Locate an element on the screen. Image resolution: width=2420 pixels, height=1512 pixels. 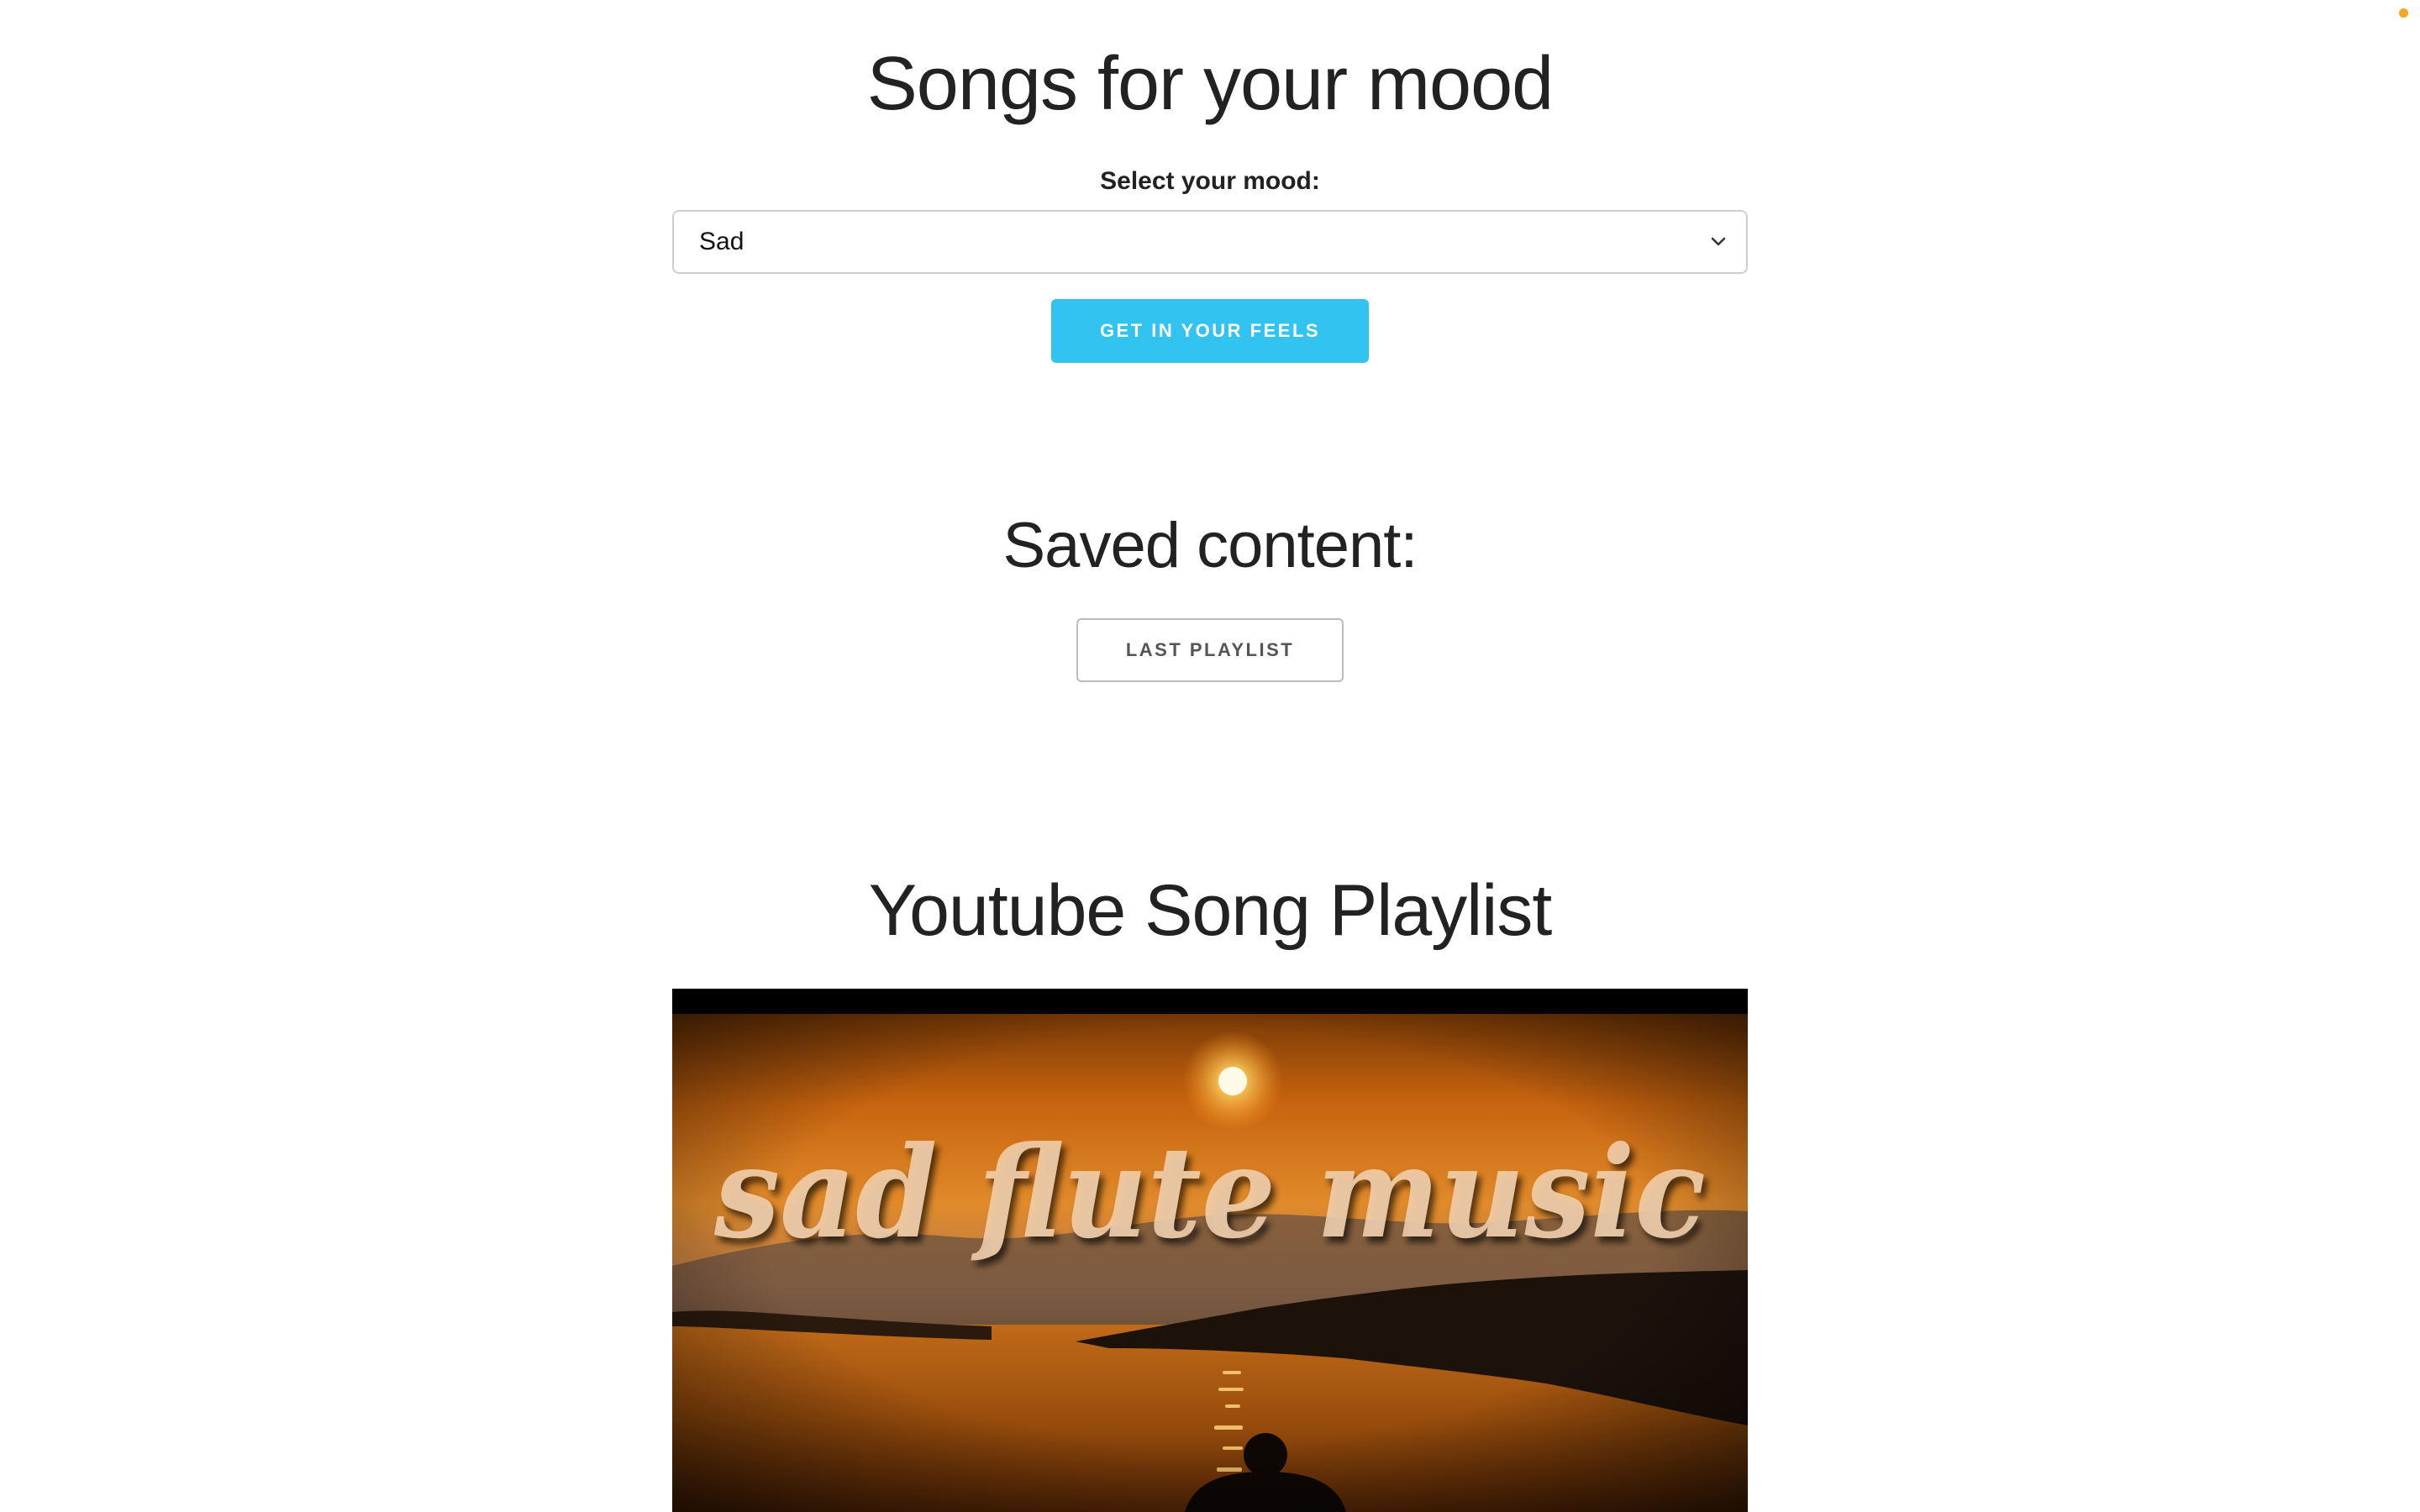
playlist-title: Youtube Song Playlist is located at coordinates (1210, 910).